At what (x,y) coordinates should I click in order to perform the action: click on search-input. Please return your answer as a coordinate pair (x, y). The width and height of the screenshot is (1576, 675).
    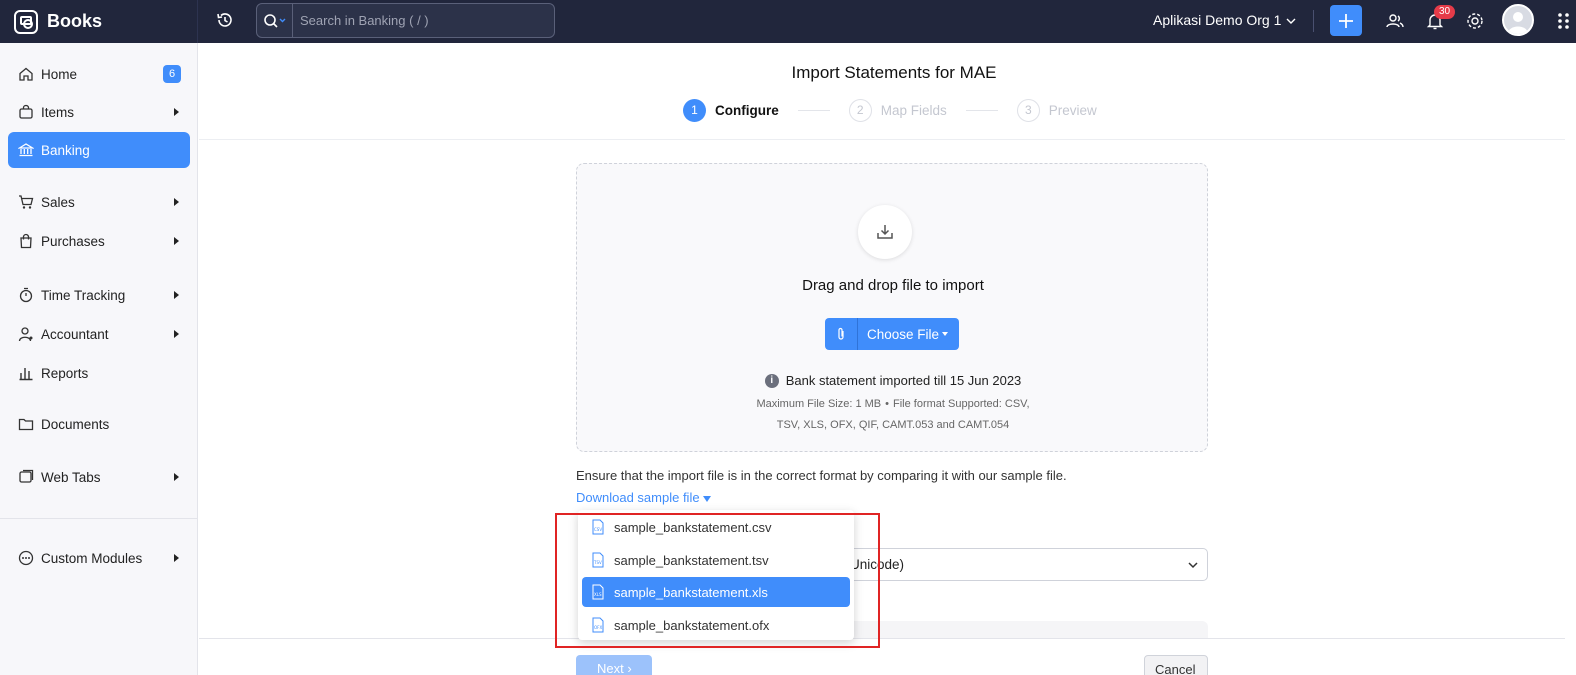
    Looking at the image, I should click on (418, 20).